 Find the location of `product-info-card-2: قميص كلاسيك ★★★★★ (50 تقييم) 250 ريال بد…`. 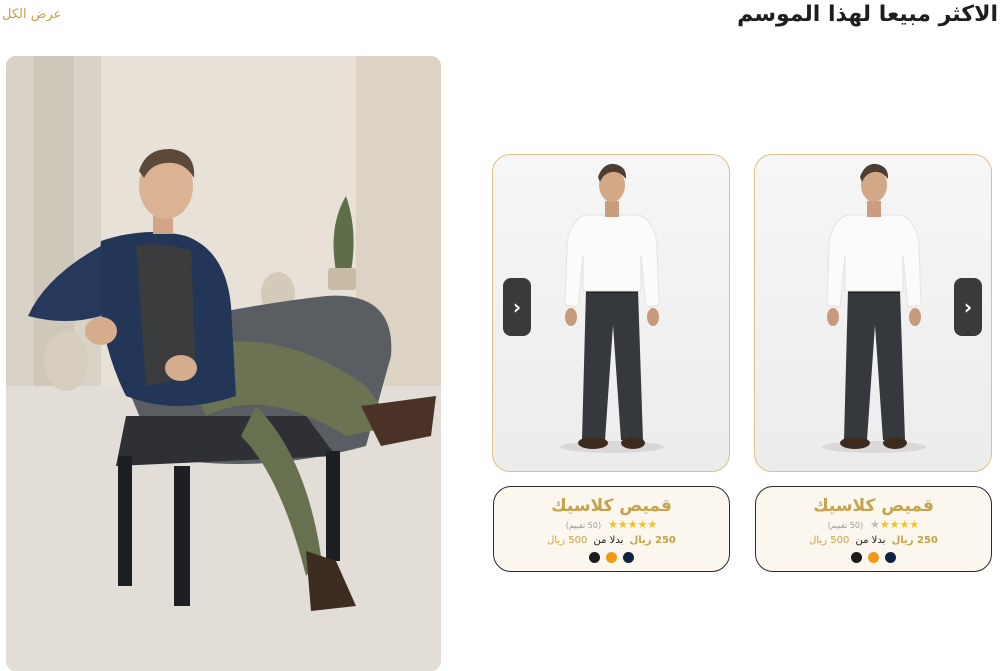

product-info-card-2: قميص كلاسيك ★★★★★ (50 تقييم) 250 ريال بد… is located at coordinates (611, 529).